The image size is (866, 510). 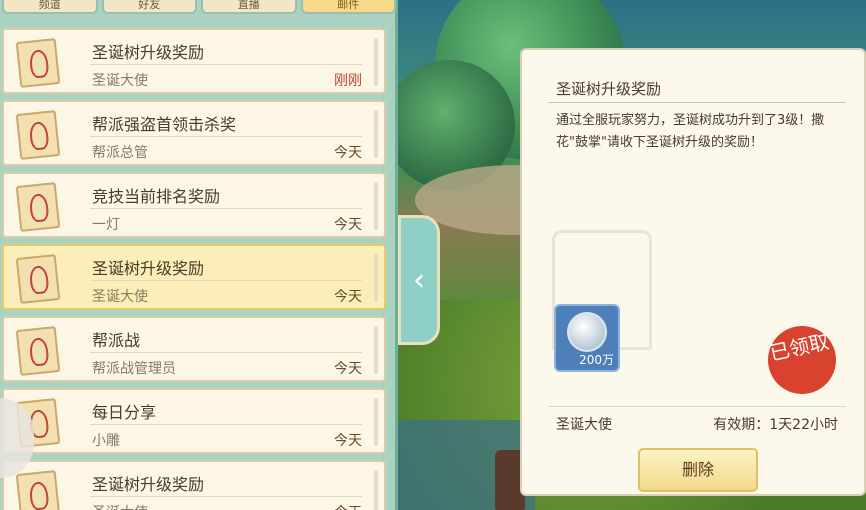 I want to click on mail-item: 每日分享 小雕 今天, so click(x=194, y=421).